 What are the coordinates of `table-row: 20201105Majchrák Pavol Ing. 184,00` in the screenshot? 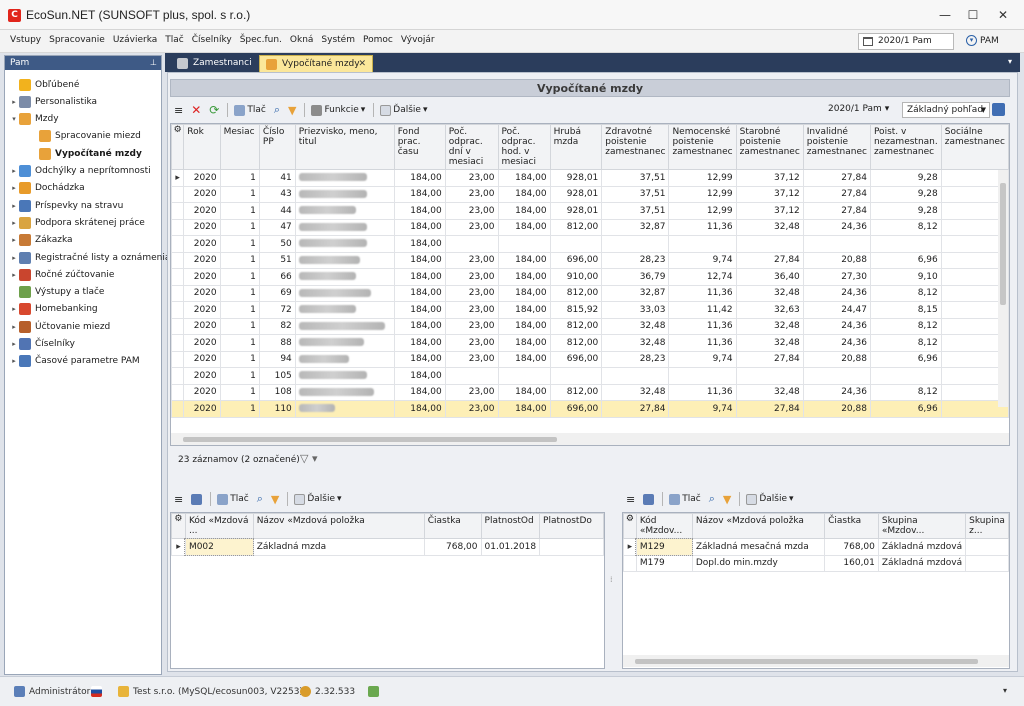 It's located at (590, 376).